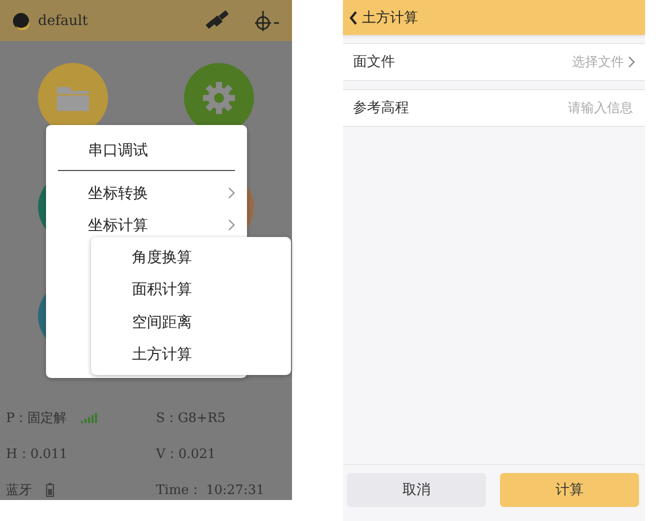  Describe the element at coordinates (569, 490) in the screenshot. I see `calculate-button: 计算` at that location.